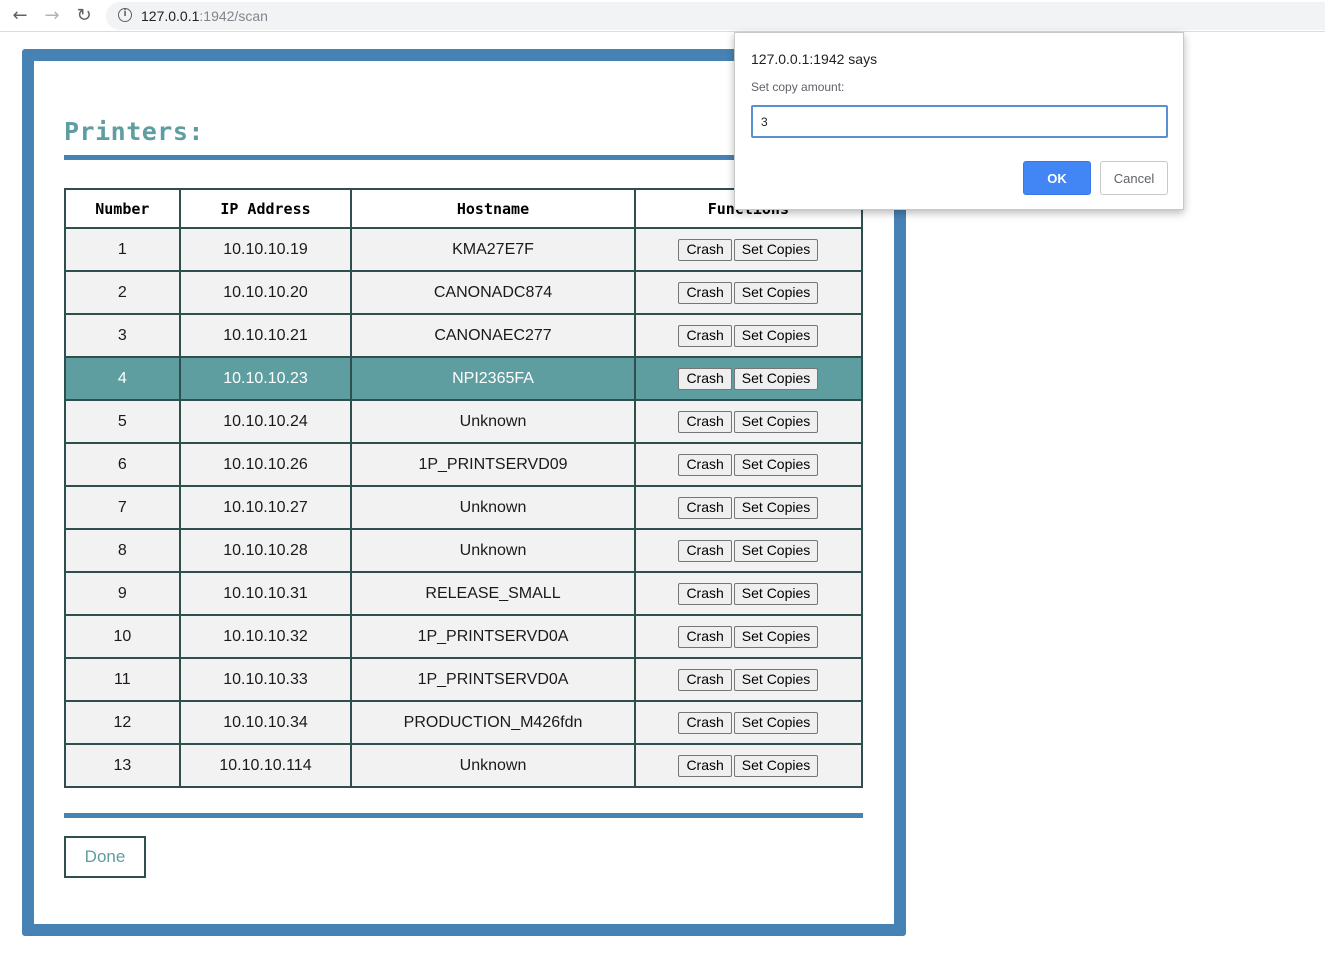  Describe the element at coordinates (125, 15) in the screenshot. I see `info-icon: i` at that location.